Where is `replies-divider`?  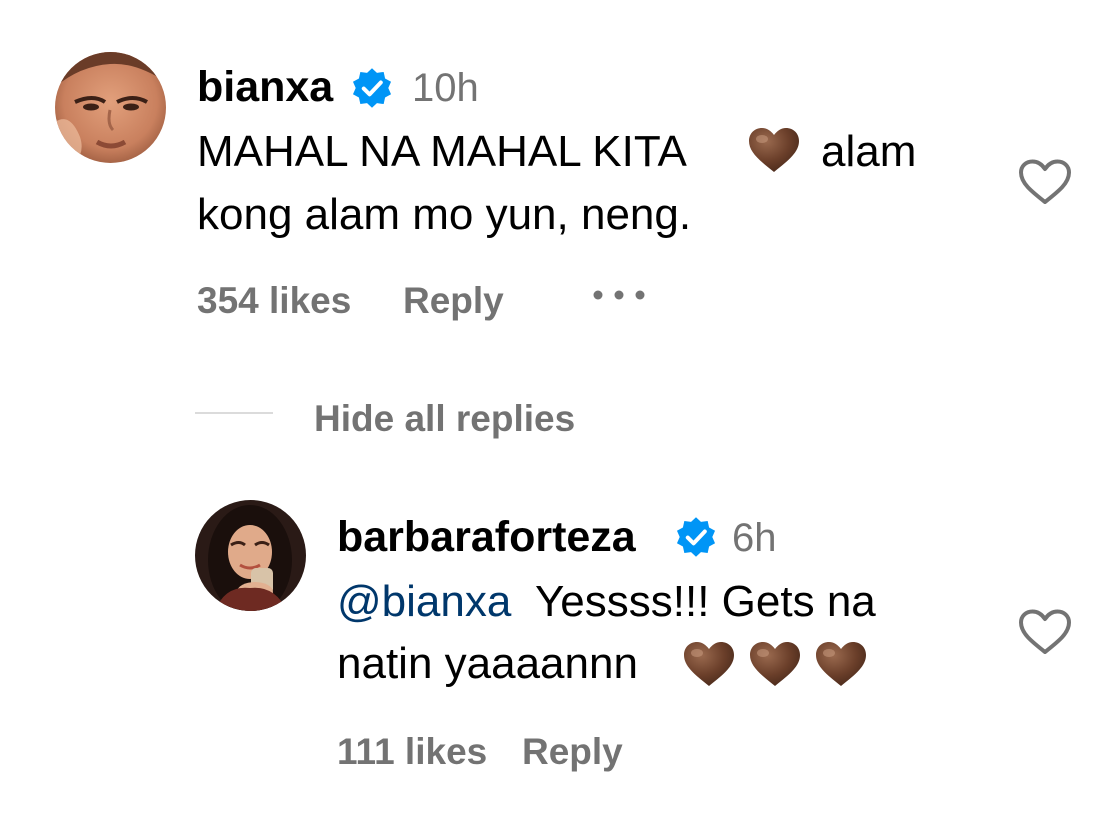
replies-divider is located at coordinates (234, 413).